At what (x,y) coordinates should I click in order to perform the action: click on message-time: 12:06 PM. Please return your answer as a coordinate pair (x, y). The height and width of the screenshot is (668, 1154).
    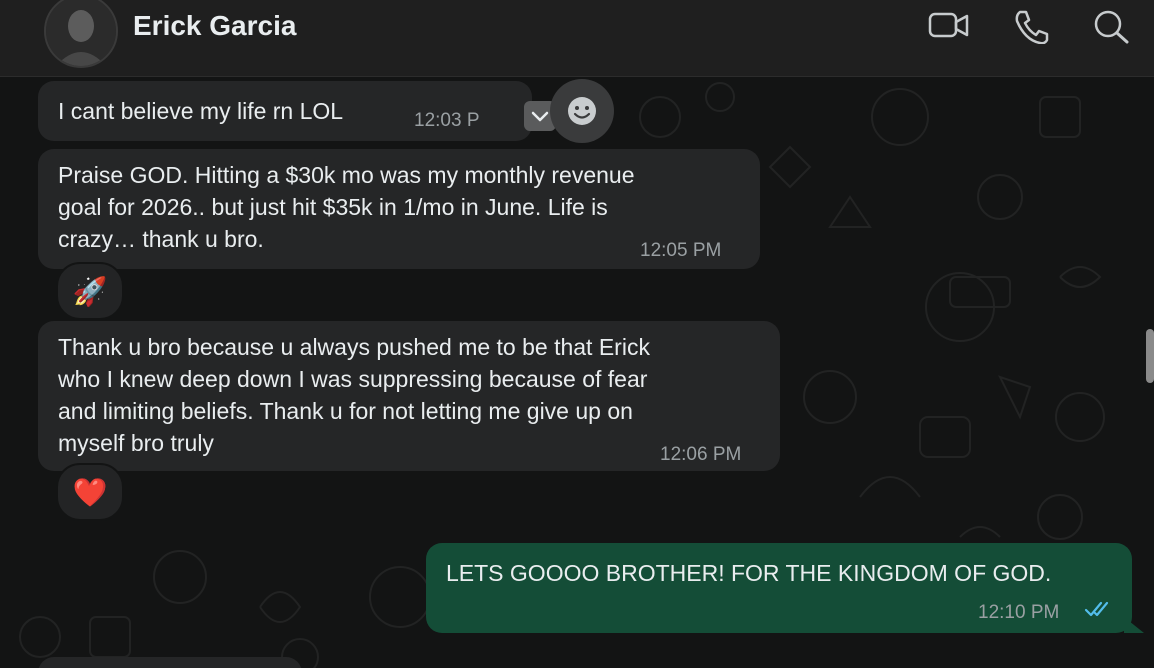
    Looking at the image, I should click on (701, 454).